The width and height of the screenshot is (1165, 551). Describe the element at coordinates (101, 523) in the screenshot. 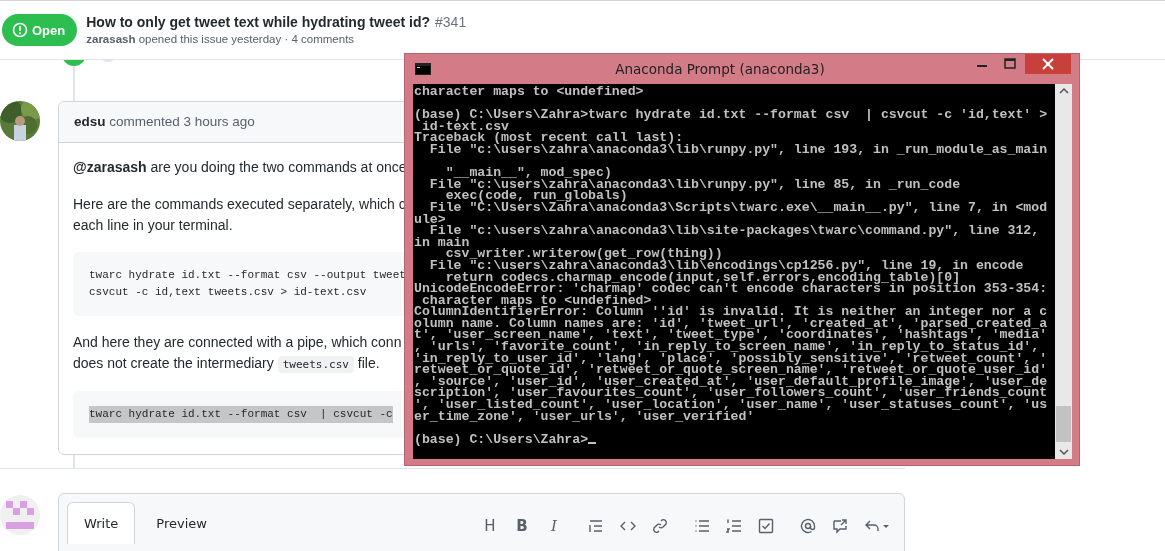

I see `editor-tab: Write` at that location.